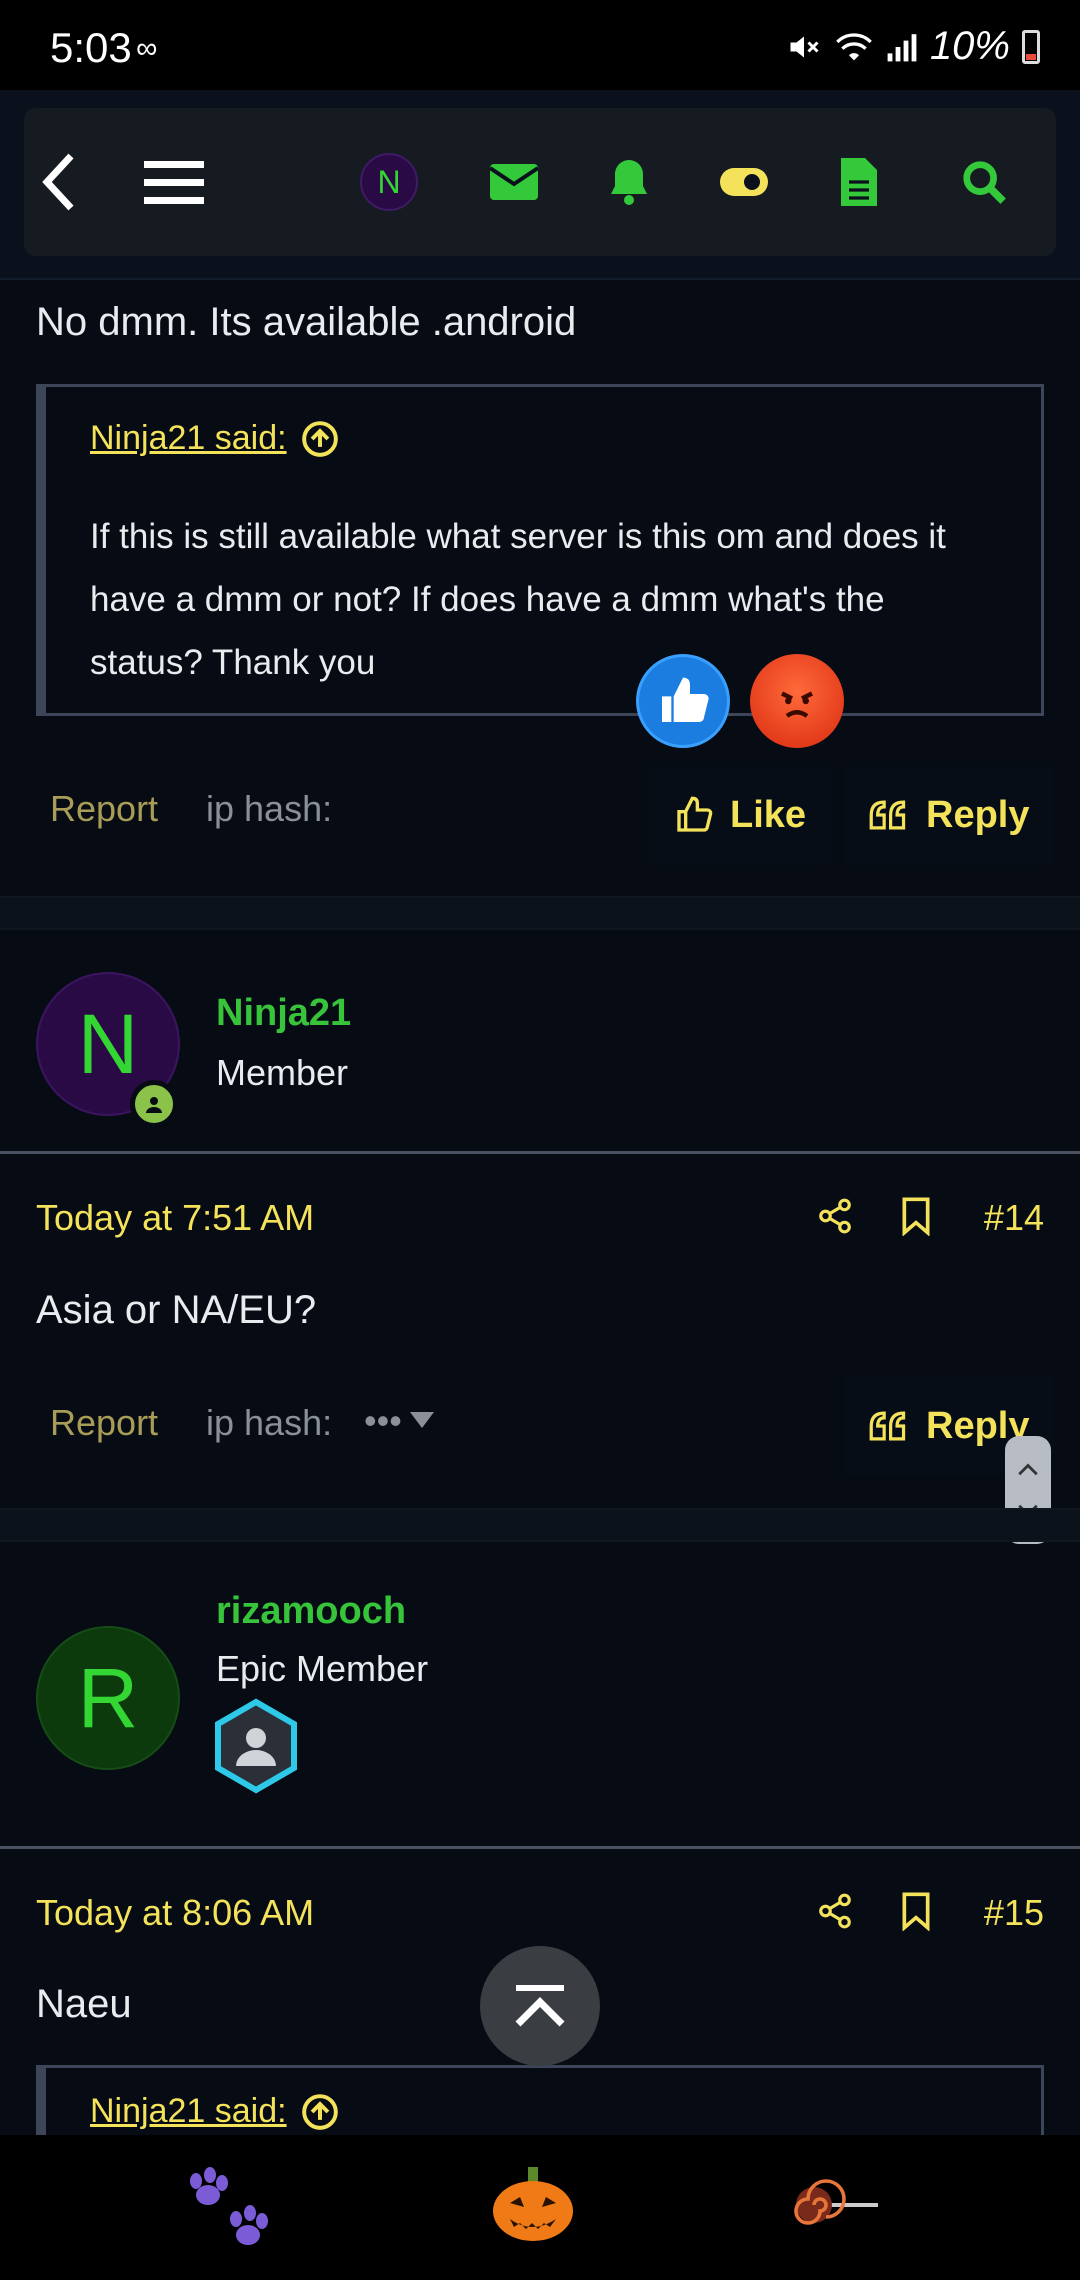 The width and height of the screenshot is (1080, 2280). I want to click on post-date: Today at 7:51 AM, so click(175, 1218).